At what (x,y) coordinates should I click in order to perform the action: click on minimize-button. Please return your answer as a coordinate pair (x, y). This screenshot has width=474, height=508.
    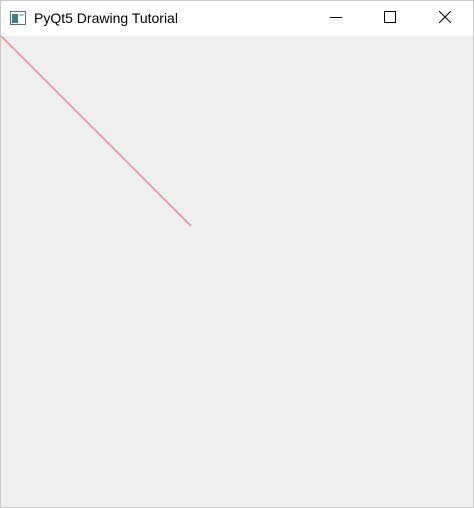
    Looking at the image, I should click on (336, 18).